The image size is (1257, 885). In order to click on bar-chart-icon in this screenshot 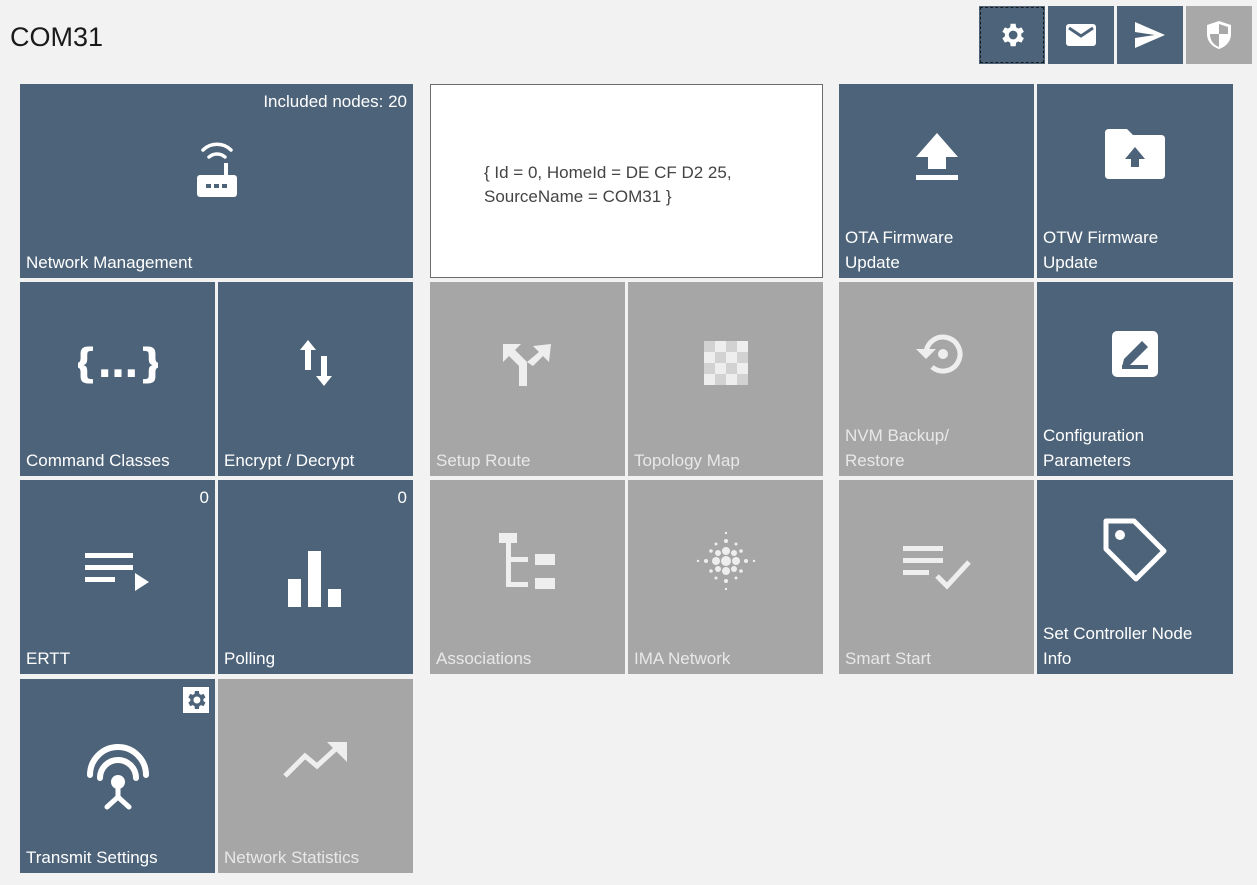, I will do `click(314, 578)`.